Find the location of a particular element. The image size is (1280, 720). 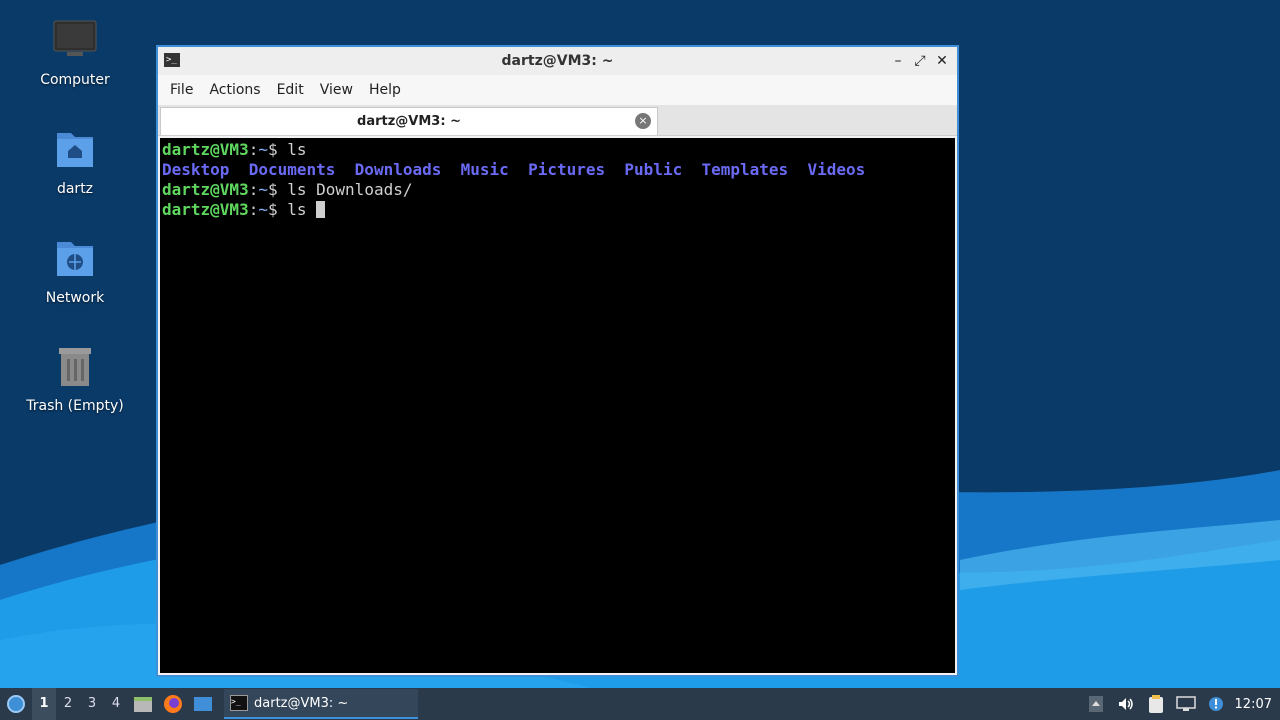

directory-entry: Desktop is located at coordinates (196, 169).